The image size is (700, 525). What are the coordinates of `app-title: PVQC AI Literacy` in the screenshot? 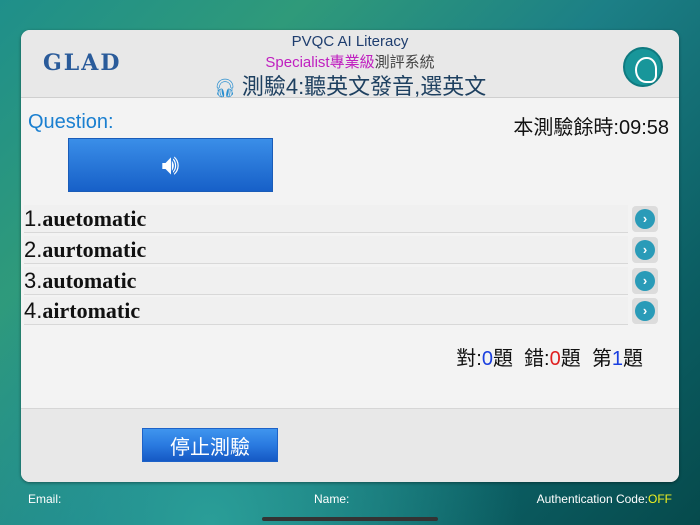 It's located at (350, 41).